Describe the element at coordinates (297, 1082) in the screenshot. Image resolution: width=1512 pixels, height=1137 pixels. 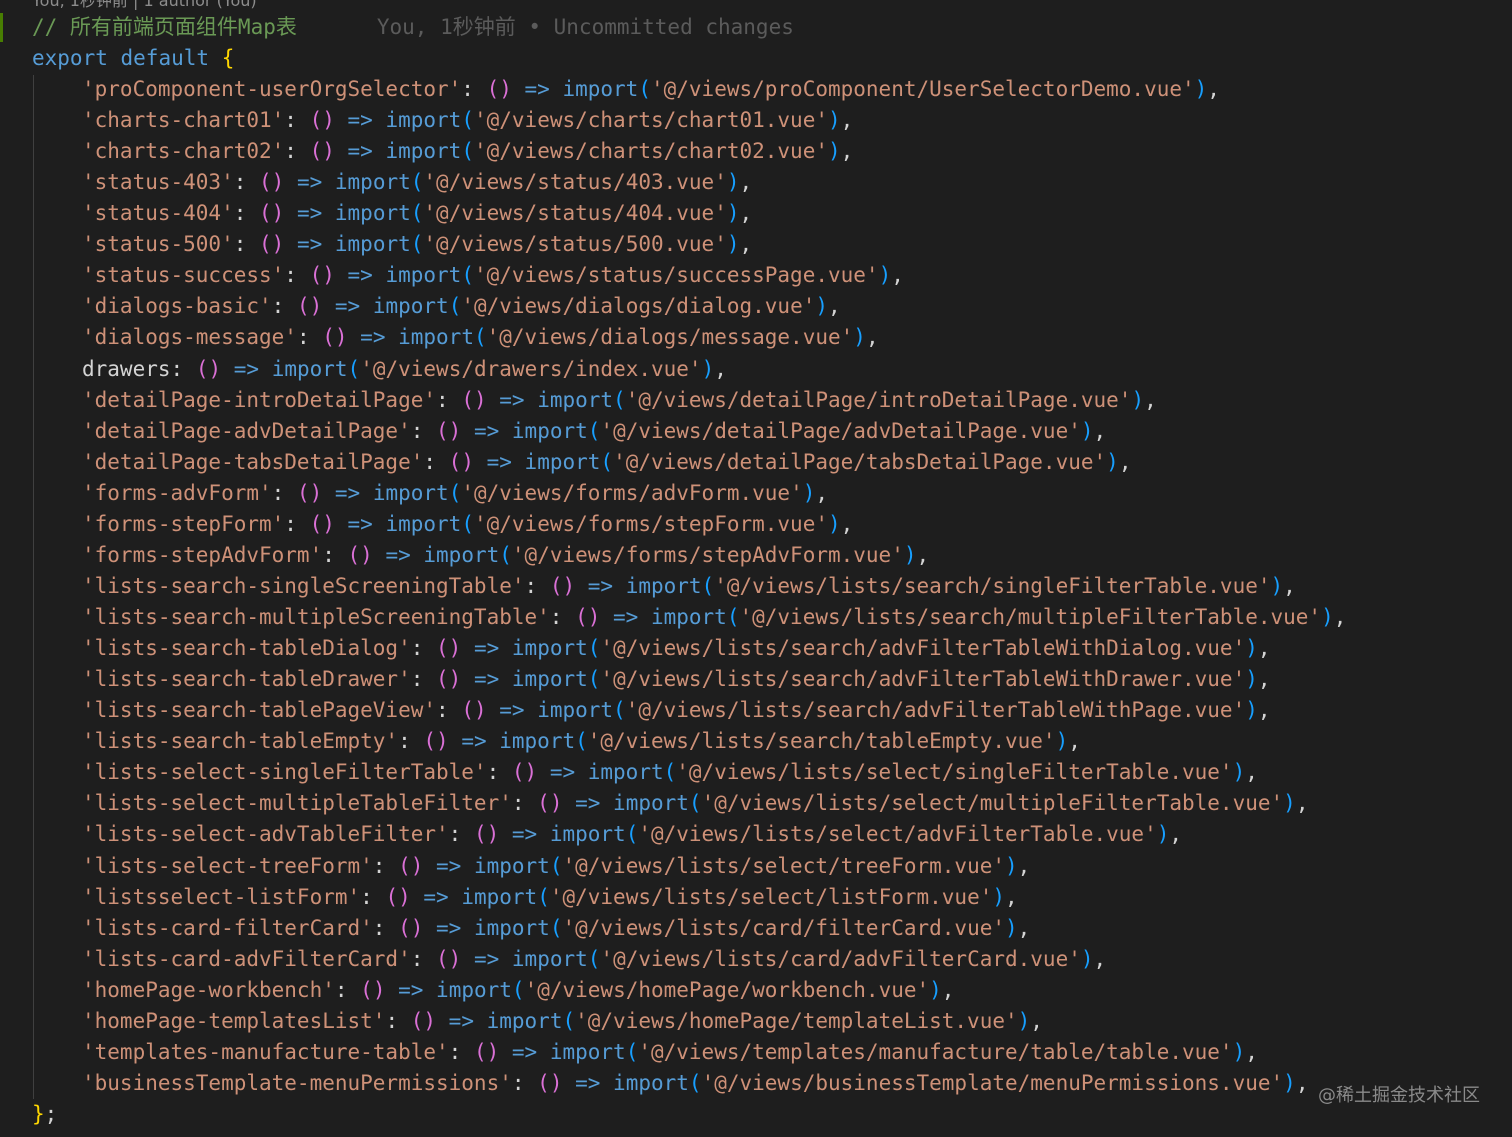
I see `entry-key: 'businessTemplate-menuPermissions'` at that location.